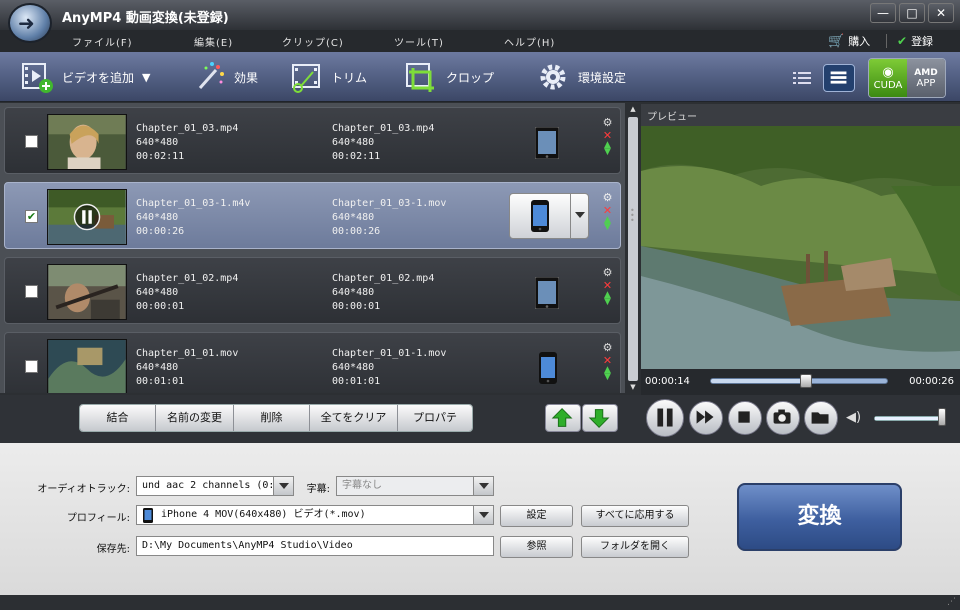 The image size is (960, 610). What do you see at coordinates (480, 602) in the screenshot?
I see `status-bar: ⋰` at bounding box center [480, 602].